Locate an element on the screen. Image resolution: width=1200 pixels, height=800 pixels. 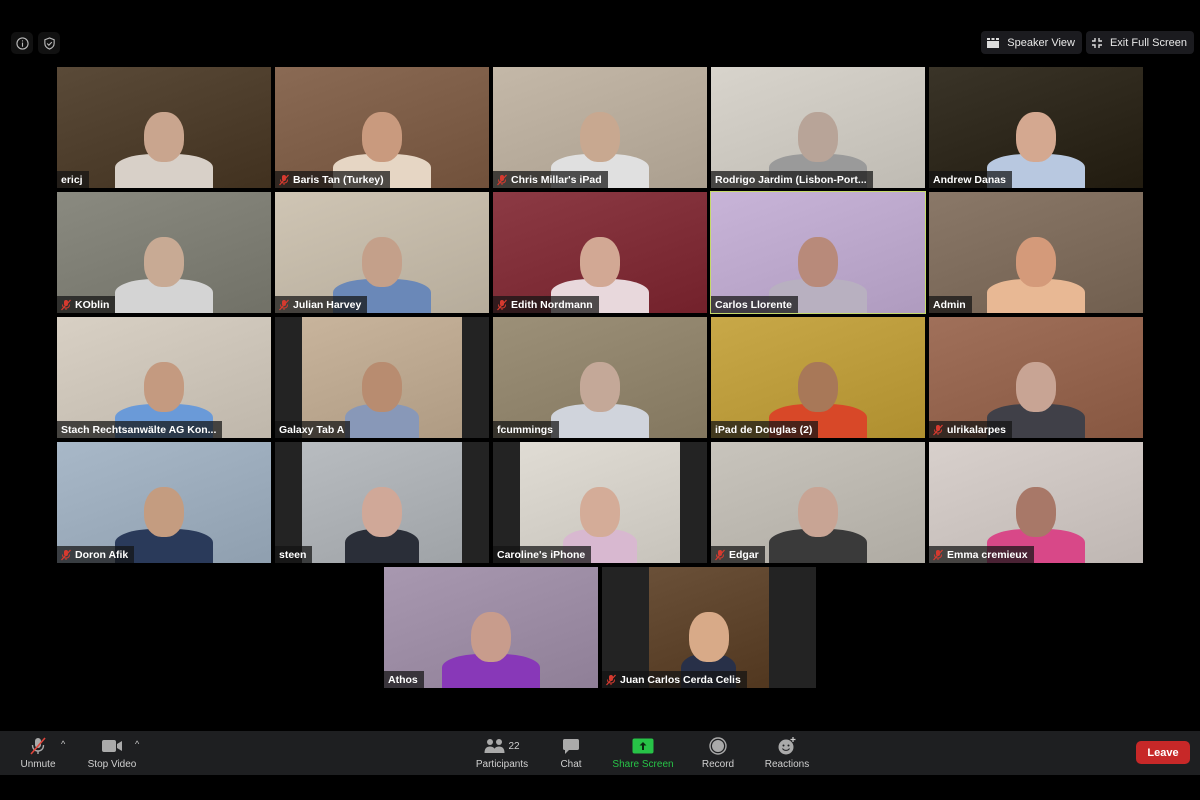
participant-video-tile: fcummings is located at coordinates (600, 377).